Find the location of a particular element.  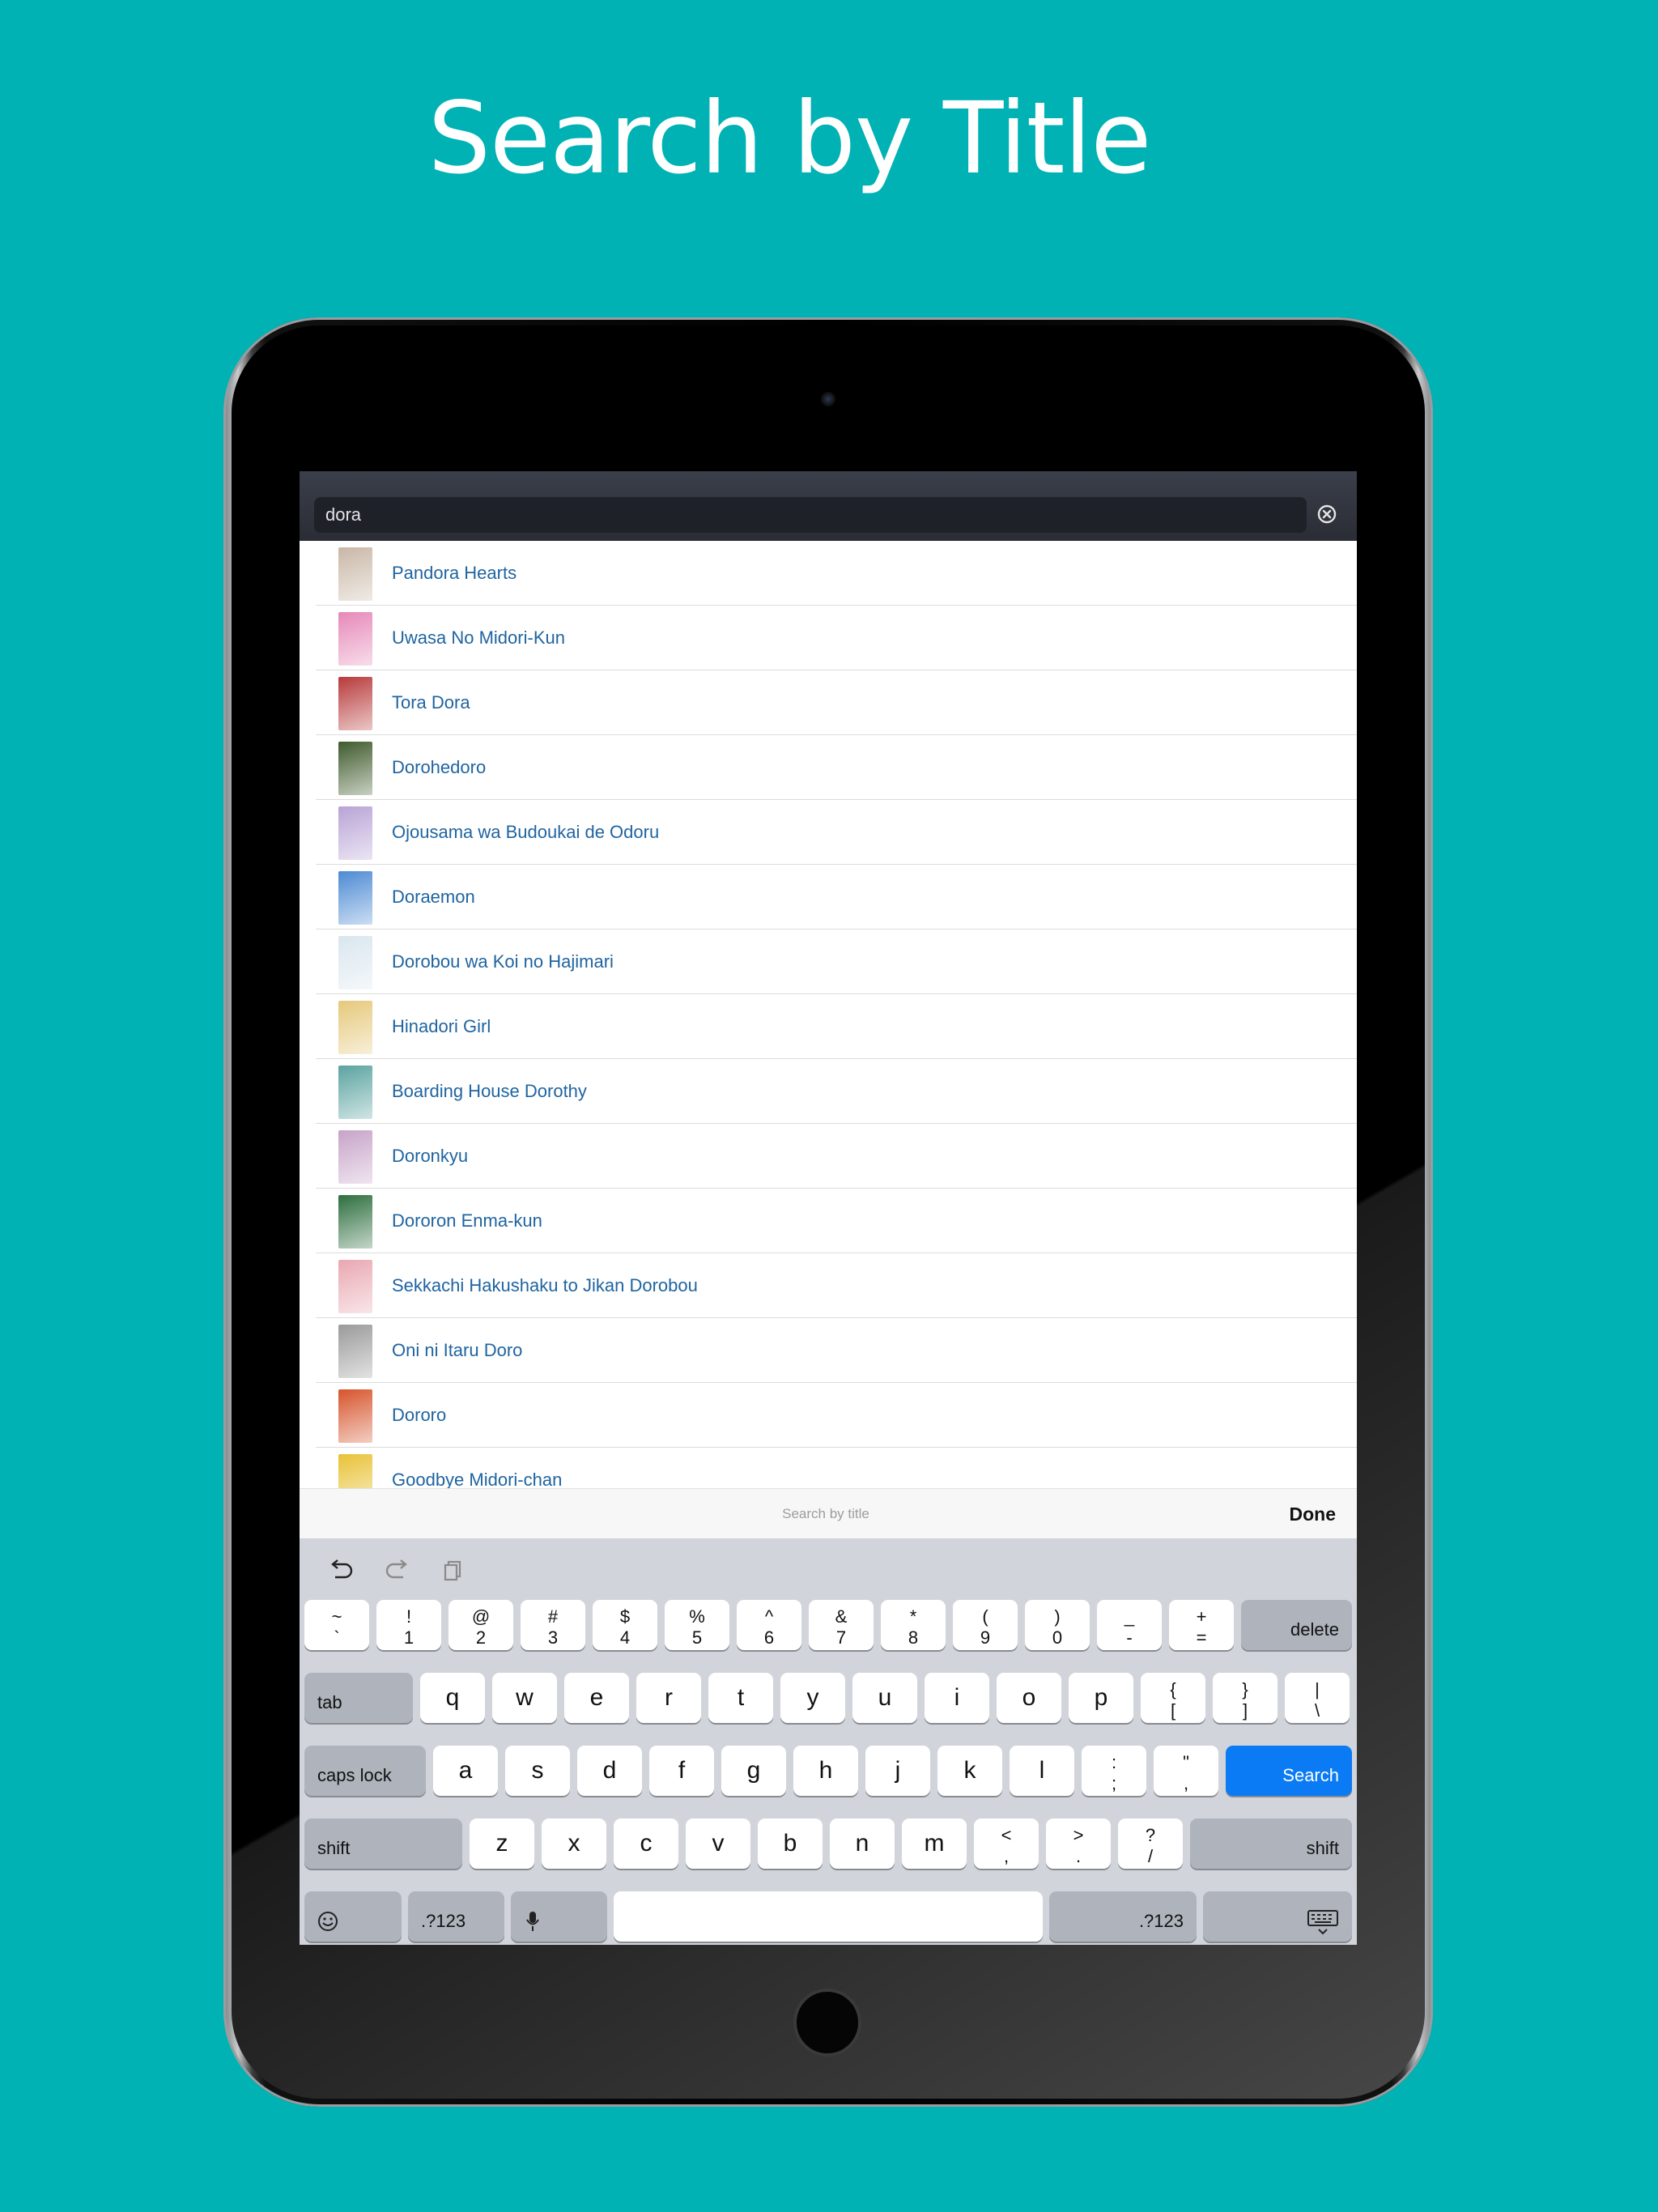

result-row: Dorohedoro is located at coordinates (836, 768).